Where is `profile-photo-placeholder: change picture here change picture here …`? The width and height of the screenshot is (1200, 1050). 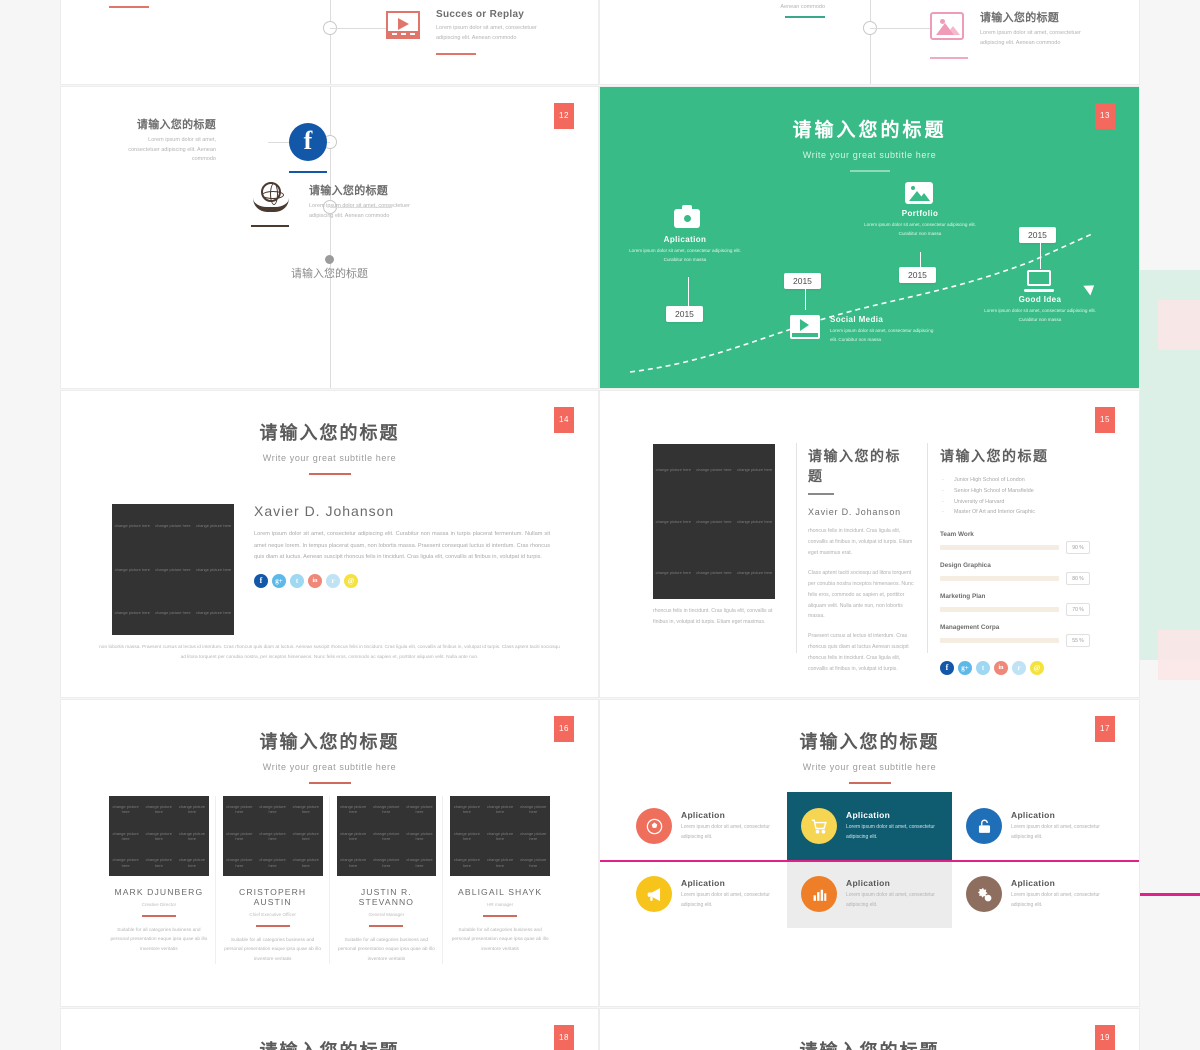
profile-photo-placeholder: change picture here change picture here … is located at coordinates (173, 569).